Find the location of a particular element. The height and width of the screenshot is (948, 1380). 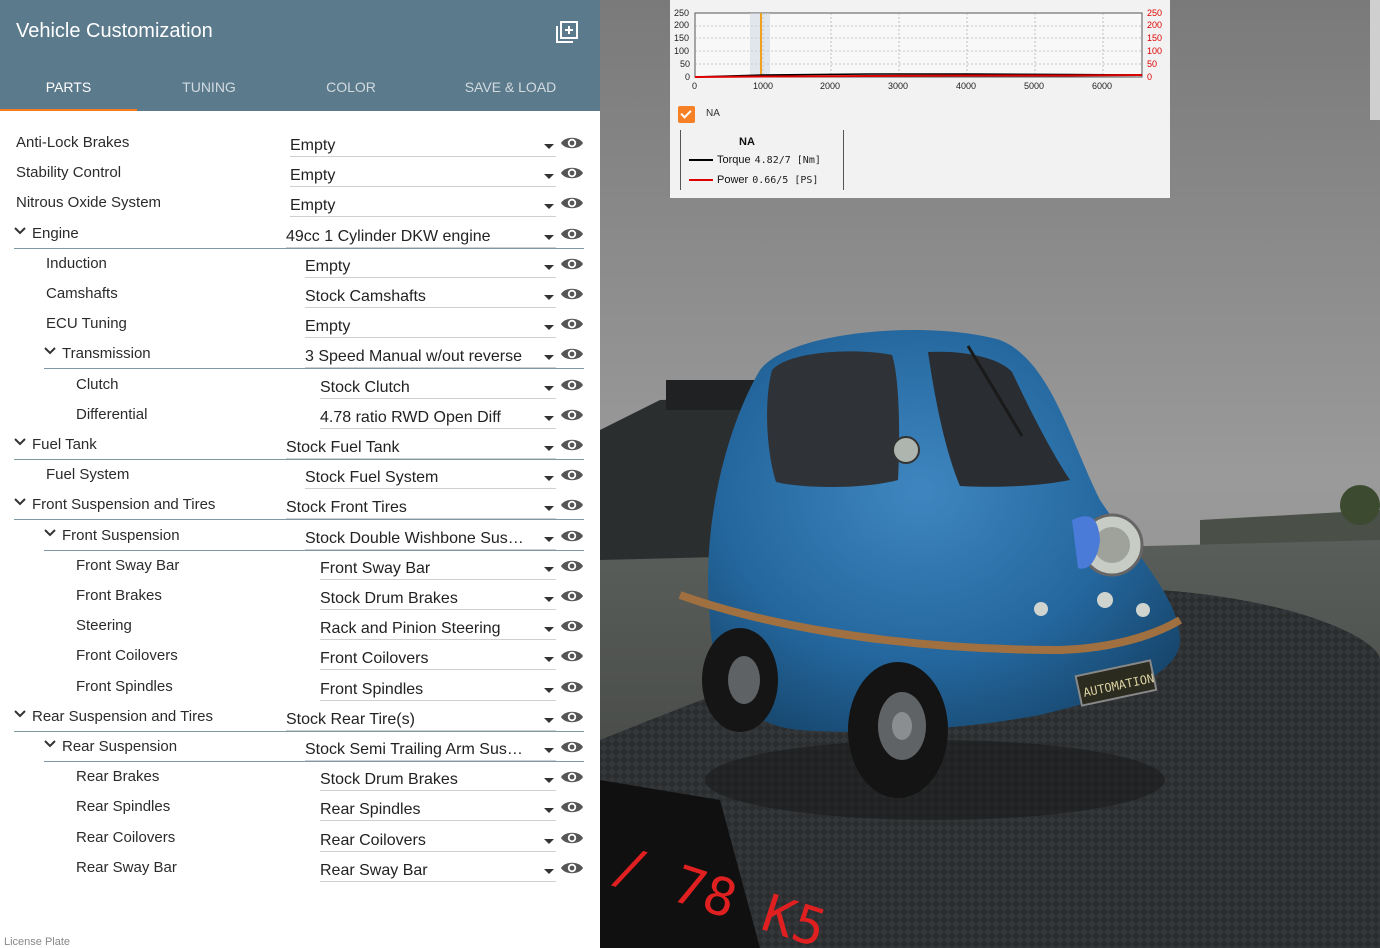

y-right-tick: 150 is located at coordinates (1155, 38).